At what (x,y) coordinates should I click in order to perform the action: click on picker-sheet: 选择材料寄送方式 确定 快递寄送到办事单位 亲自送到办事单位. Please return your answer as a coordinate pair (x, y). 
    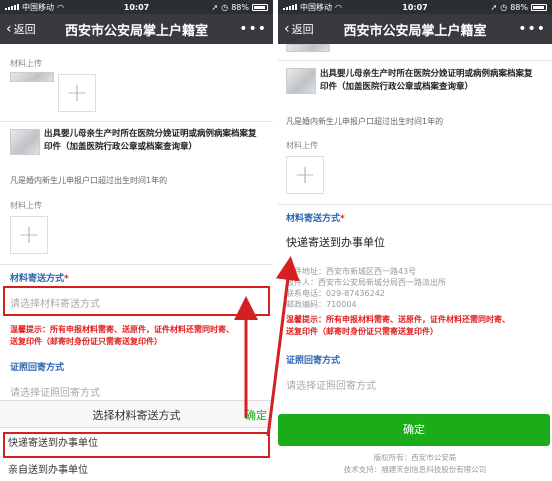
    Looking at the image, I should click on (136, 440).